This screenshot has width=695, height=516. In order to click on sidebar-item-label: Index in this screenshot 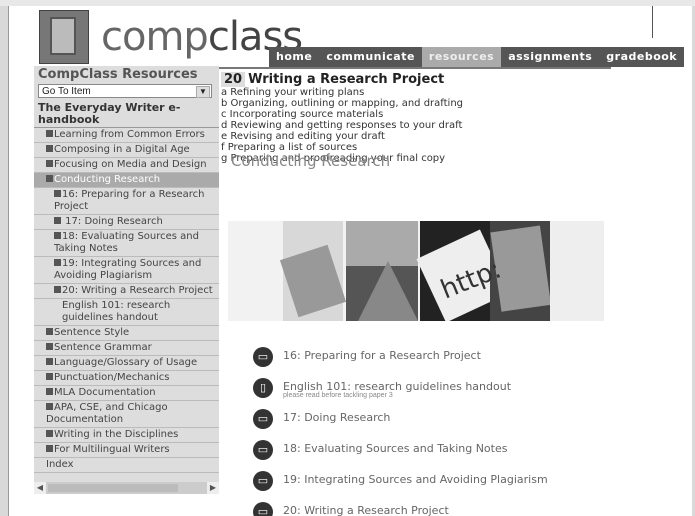, I will do `click(60, 464)`.